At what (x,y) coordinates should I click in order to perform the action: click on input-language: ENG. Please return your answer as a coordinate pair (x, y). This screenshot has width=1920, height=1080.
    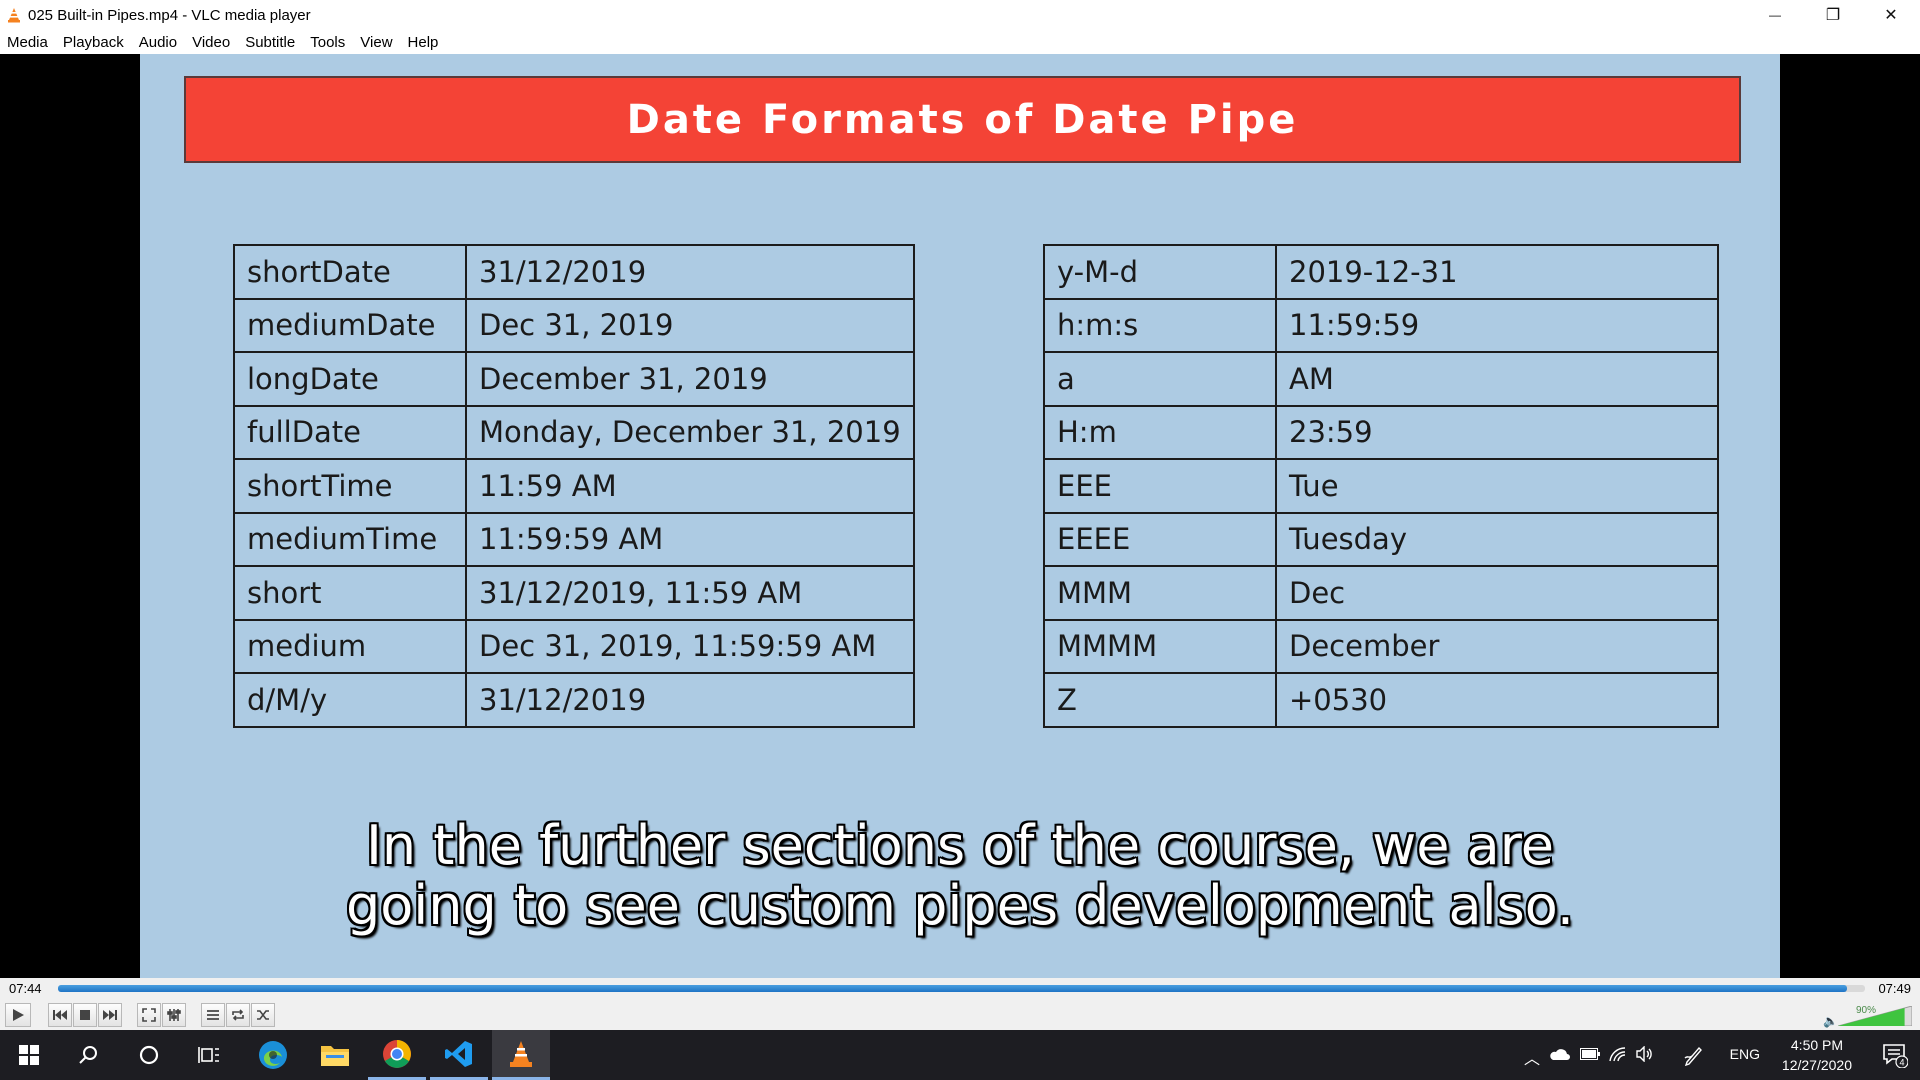
    Looking at the image, I should click on (1745, 1054).